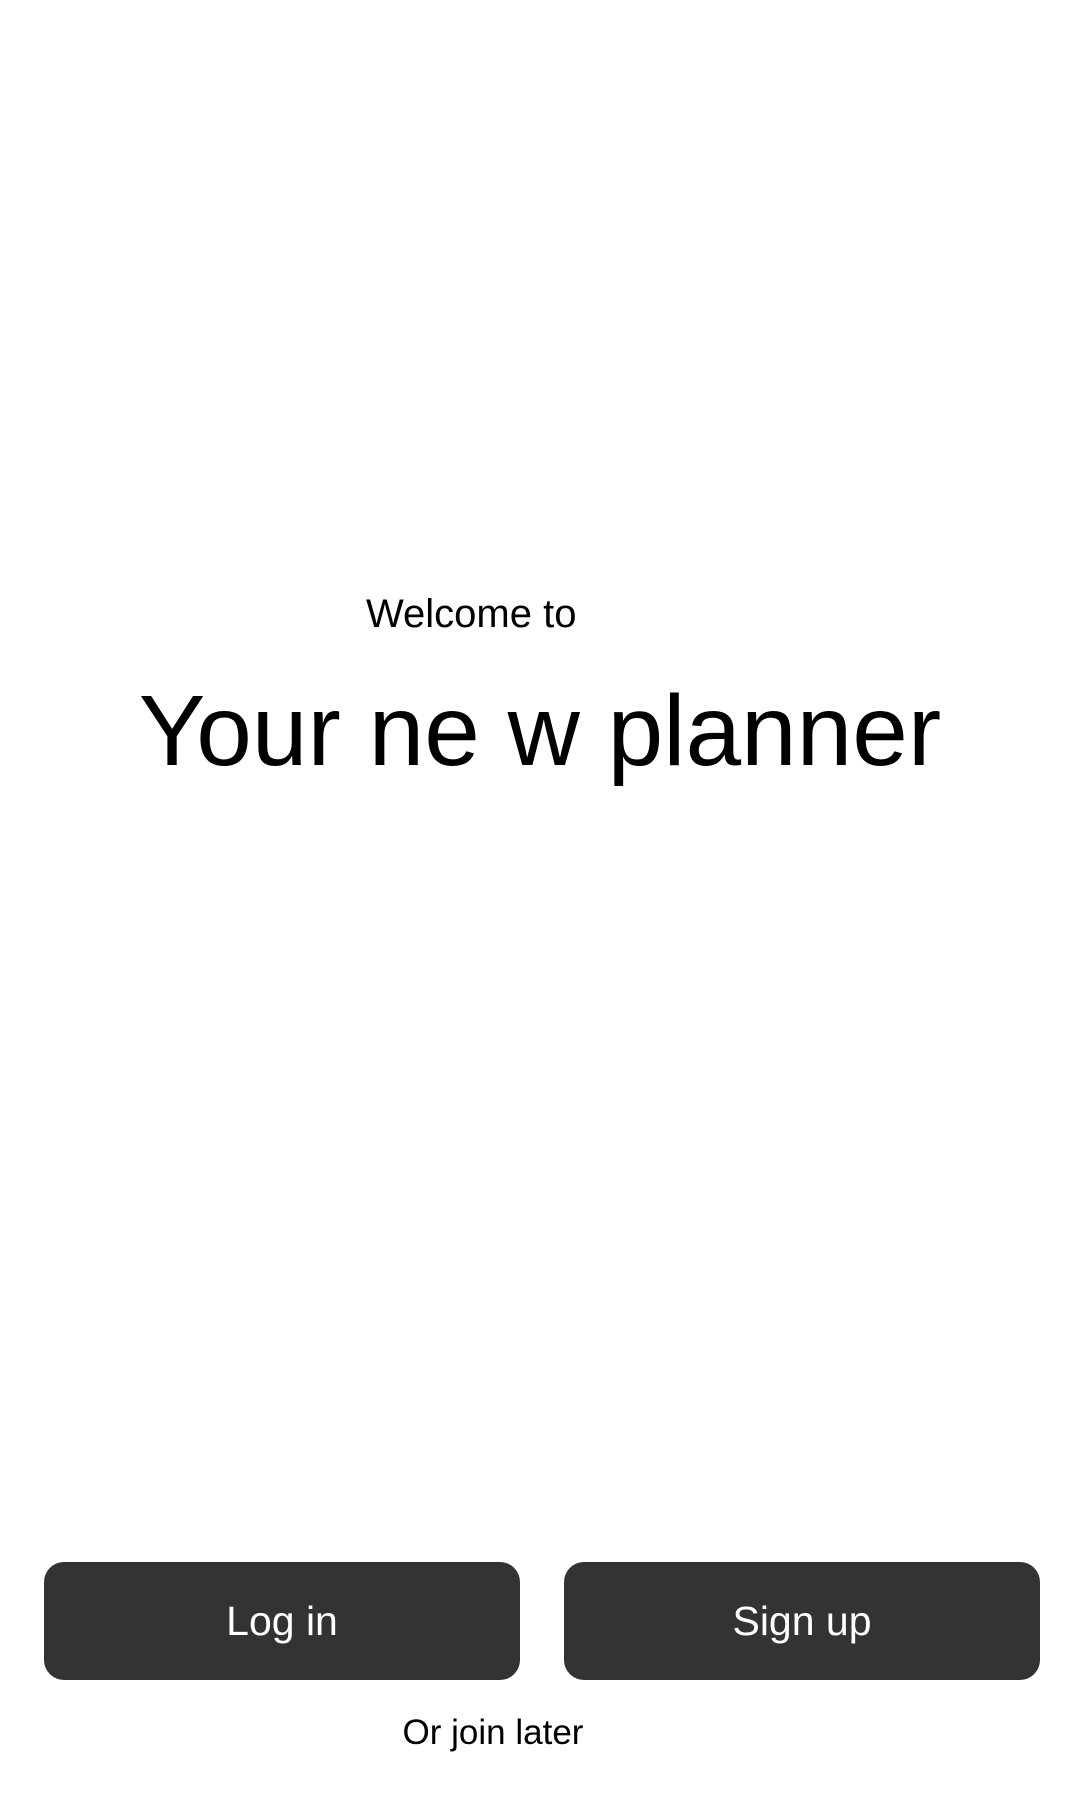 This screenshot has width=1080, height=1800. I want to click on login-button: Log in, so click(282, 1621).